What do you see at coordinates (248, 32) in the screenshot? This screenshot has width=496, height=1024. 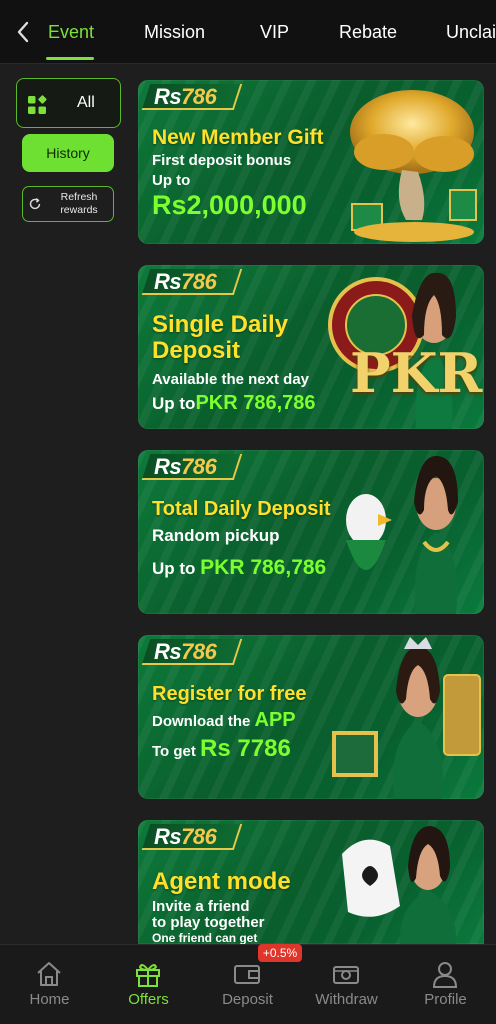 I see `top-tab-bar: Event Mission VIP Rebate Unclai` at bounding box center [248, 32].